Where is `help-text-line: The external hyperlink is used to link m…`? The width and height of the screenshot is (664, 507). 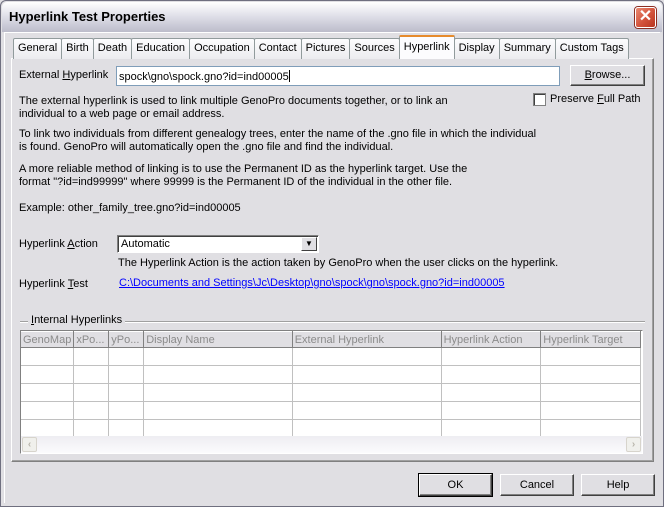
help-text-line: The external hyperlink is used to link m… is located at coordinates (233, 101).